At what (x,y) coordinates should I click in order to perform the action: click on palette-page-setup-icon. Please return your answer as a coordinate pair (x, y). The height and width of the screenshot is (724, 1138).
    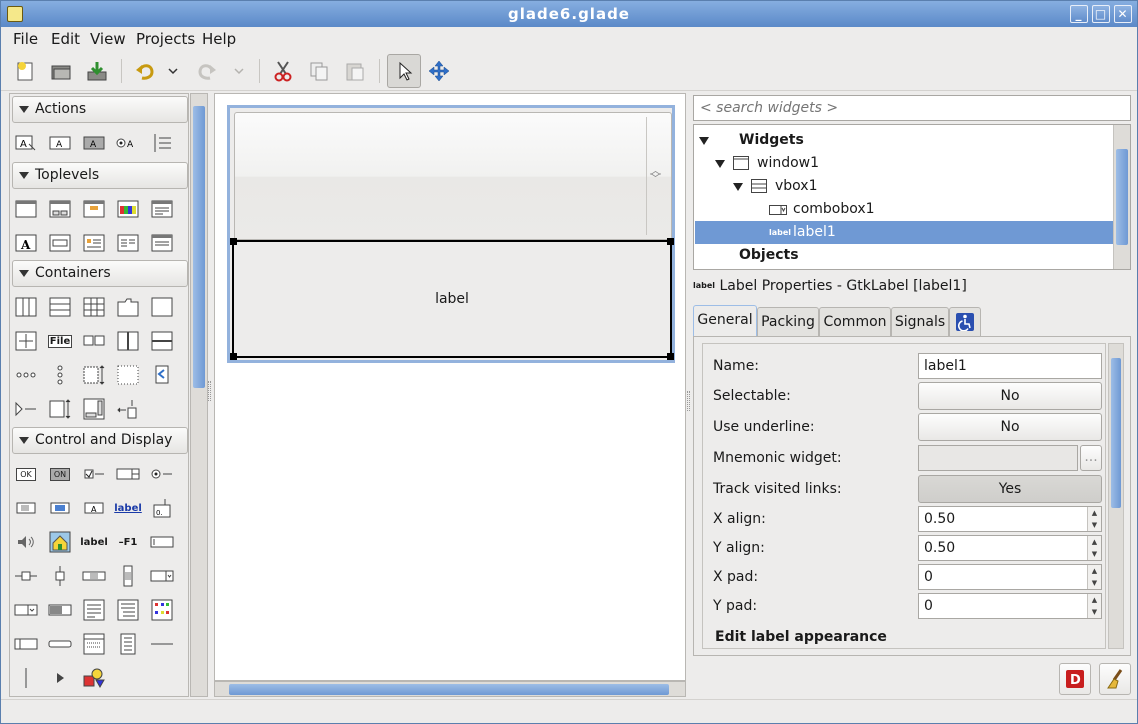
    Looking at the image, I should click on (128, 243).